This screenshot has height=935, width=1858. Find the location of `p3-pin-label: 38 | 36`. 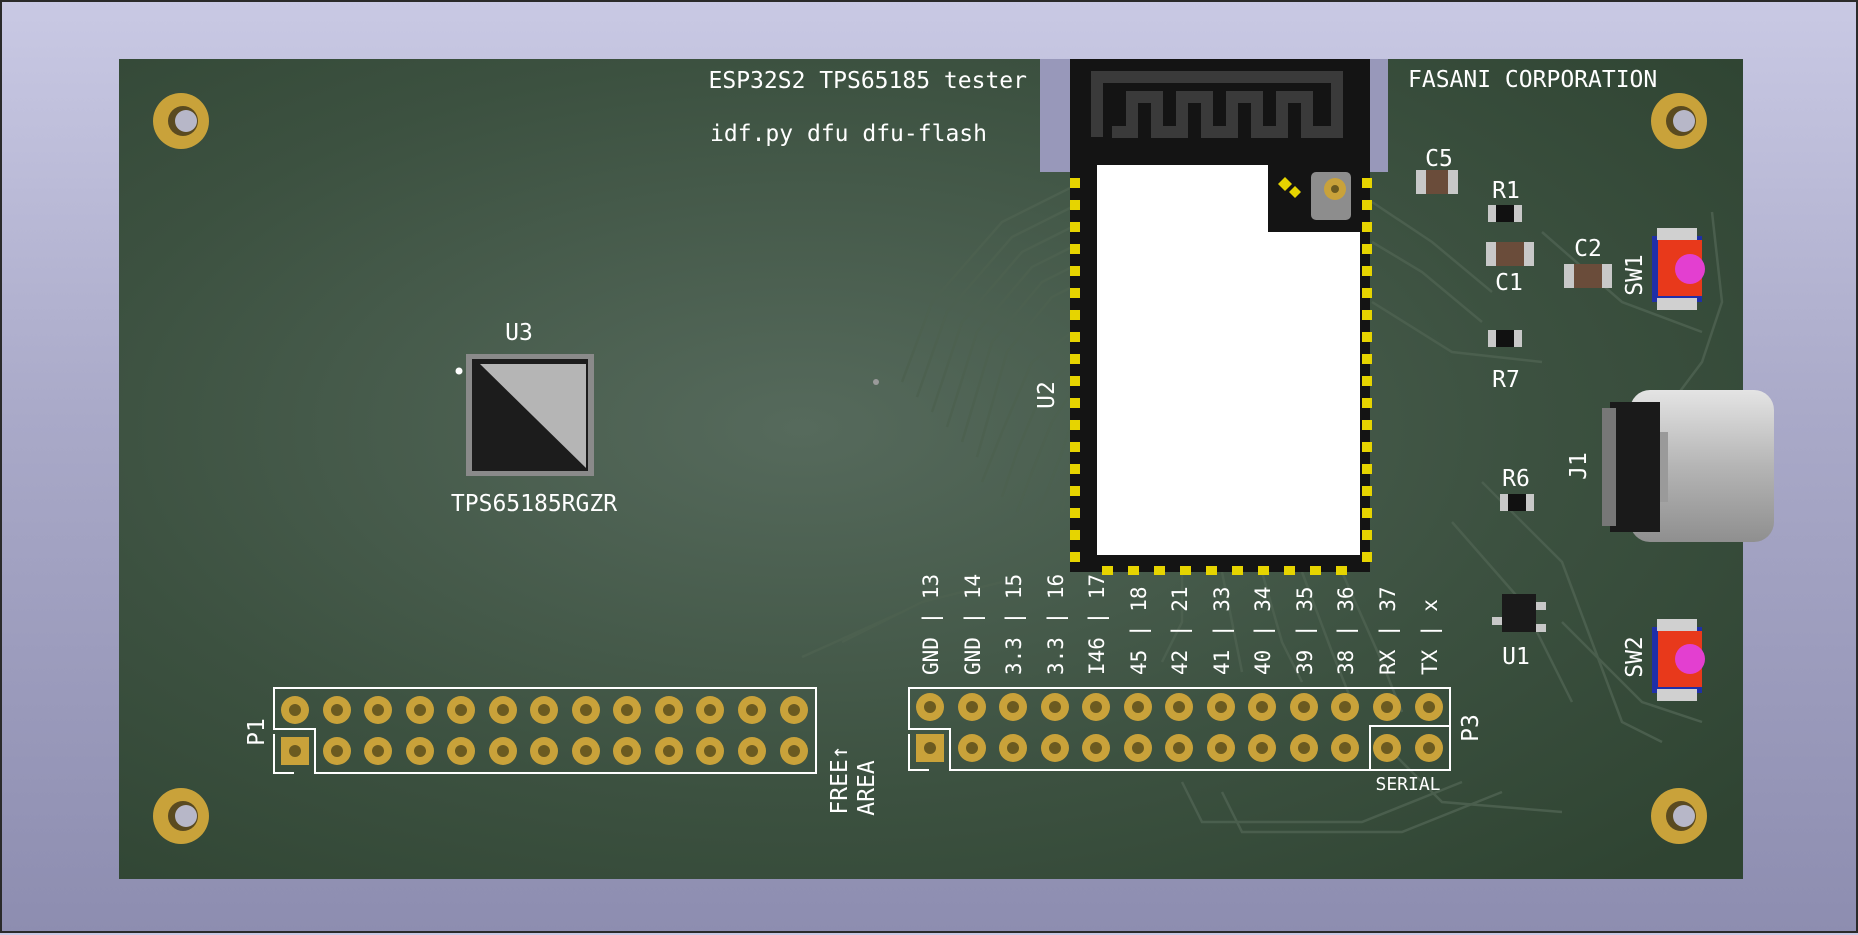

p3-pin-label: 38 | 36 is located at coordinates (1346, 630).